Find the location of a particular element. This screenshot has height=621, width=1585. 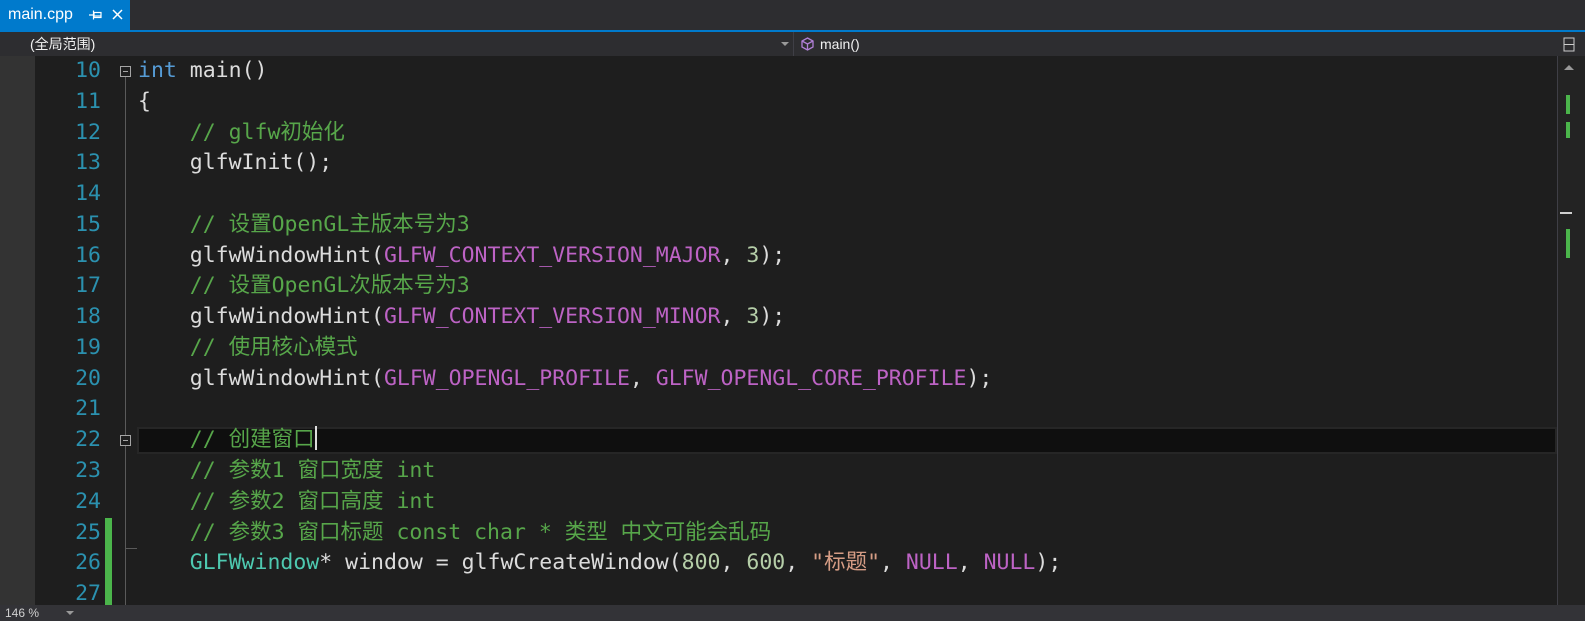

comment-token: // glfw初始化 is located at coordinates (267, 132).